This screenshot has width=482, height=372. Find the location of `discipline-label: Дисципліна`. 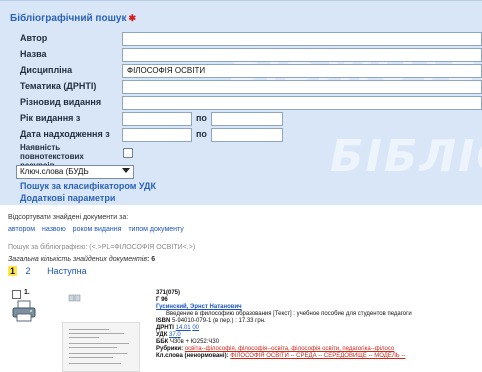

discipline-label: Дисципліна is located at coordinates (46, 70).